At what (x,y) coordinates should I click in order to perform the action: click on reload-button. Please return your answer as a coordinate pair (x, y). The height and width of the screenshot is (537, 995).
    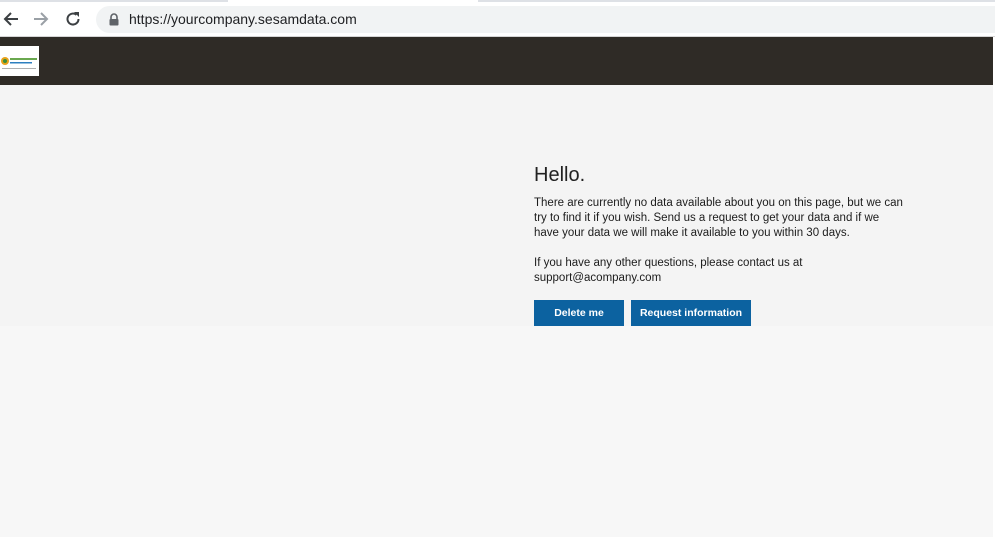
    Looking at the image, I should click on (73, 19).